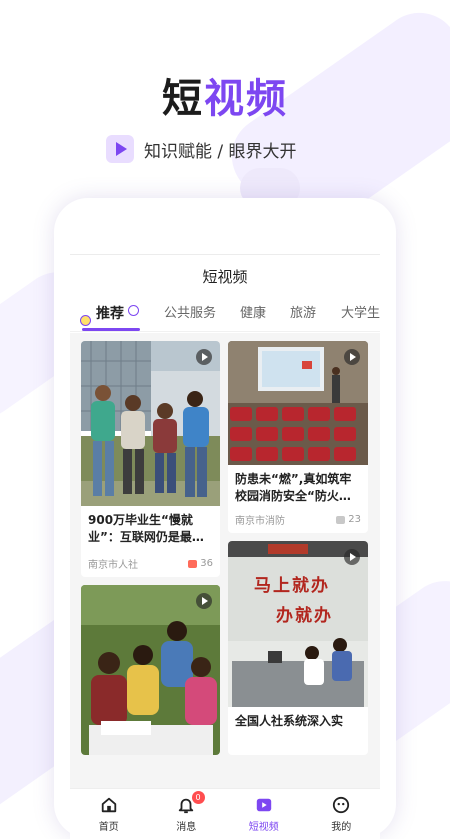 This screenshot has width=450, height=839. I want to click on nav-profile: 我的, so click(342, 814).